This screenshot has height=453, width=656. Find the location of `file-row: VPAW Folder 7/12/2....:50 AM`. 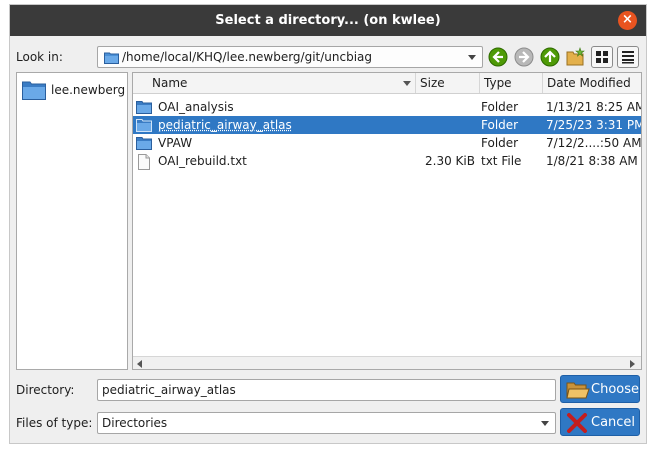

file-row: VPAW Folder 7/12/2....:50 AM is located at coordinates (387, 143).